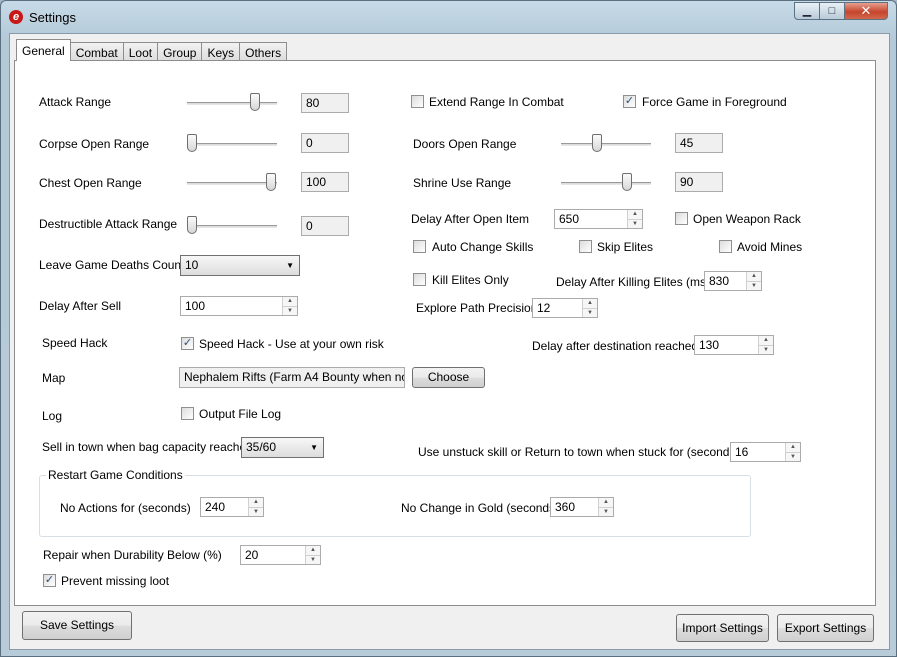  What do you see at coordinates (232, 183) in the screenshot?
I see `chest-open-range-slider` at bounding box center [232, 183].